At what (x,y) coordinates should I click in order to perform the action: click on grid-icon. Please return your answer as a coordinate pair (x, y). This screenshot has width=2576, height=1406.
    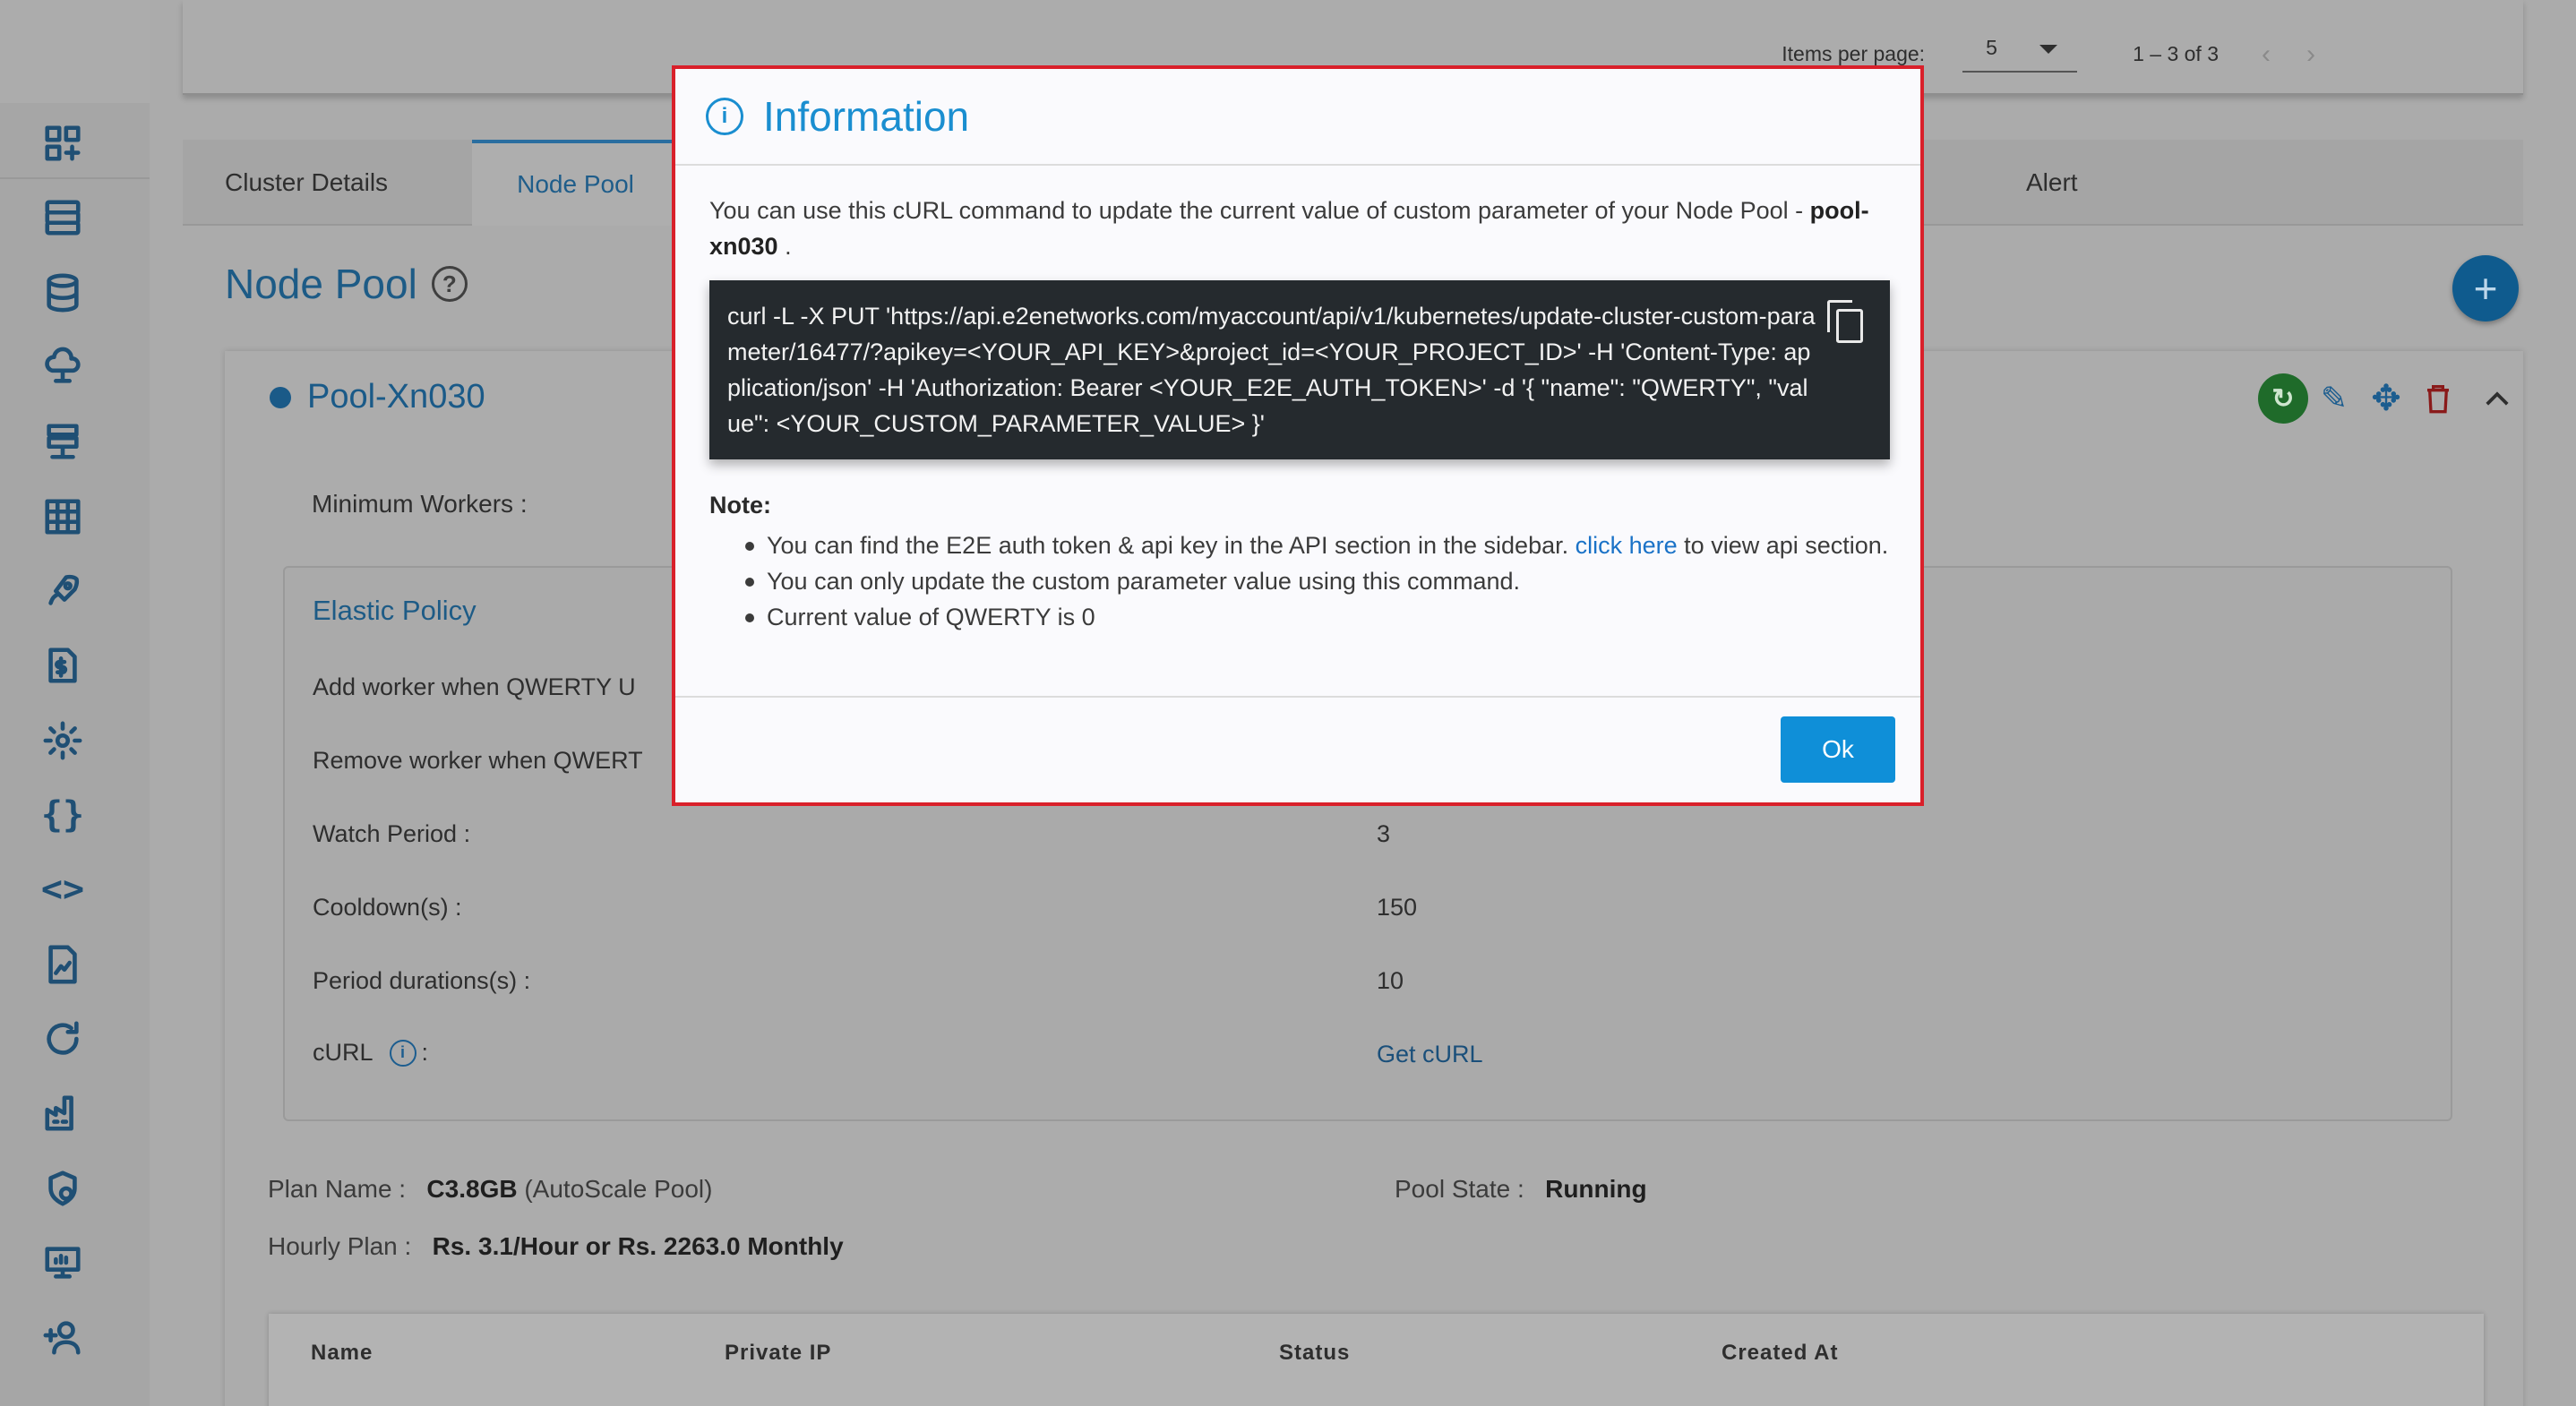
    Looking at the image, I should click on (62, 516).